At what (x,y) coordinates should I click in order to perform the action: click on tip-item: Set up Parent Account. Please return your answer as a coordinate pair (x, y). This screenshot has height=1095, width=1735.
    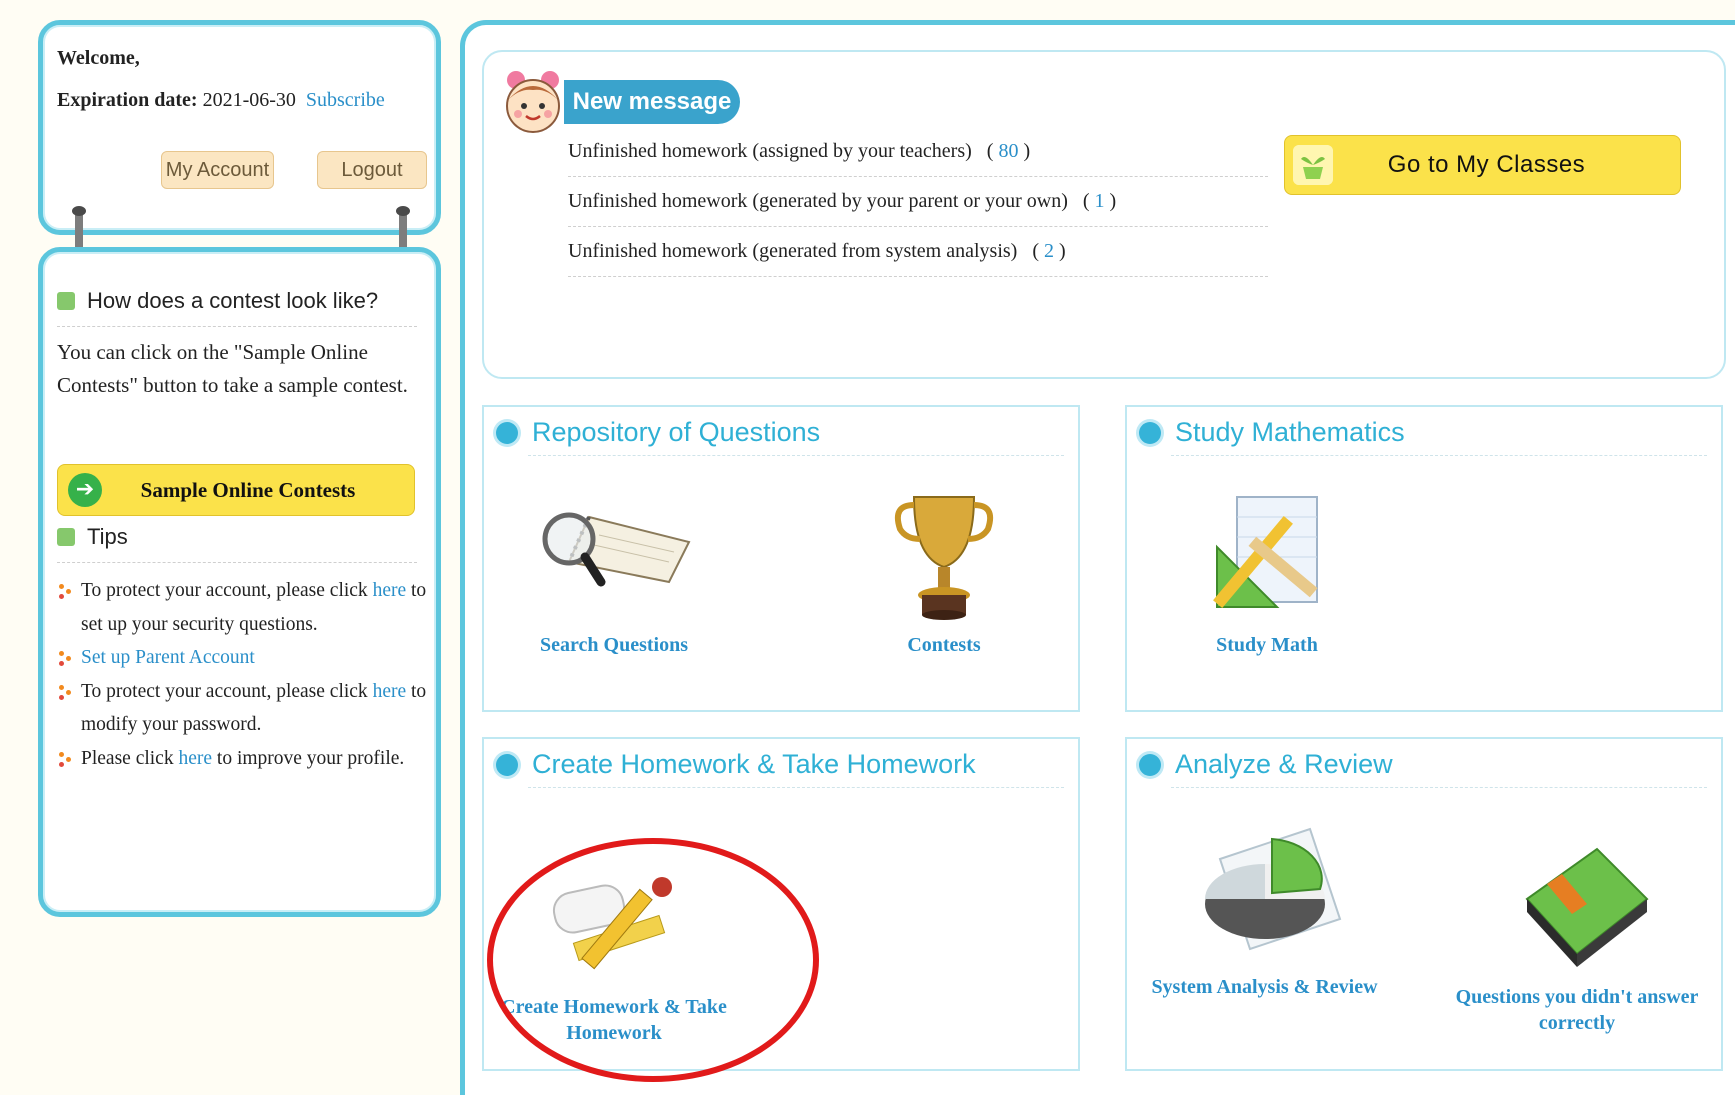
    Looking at the image, I should click on (244, 658).